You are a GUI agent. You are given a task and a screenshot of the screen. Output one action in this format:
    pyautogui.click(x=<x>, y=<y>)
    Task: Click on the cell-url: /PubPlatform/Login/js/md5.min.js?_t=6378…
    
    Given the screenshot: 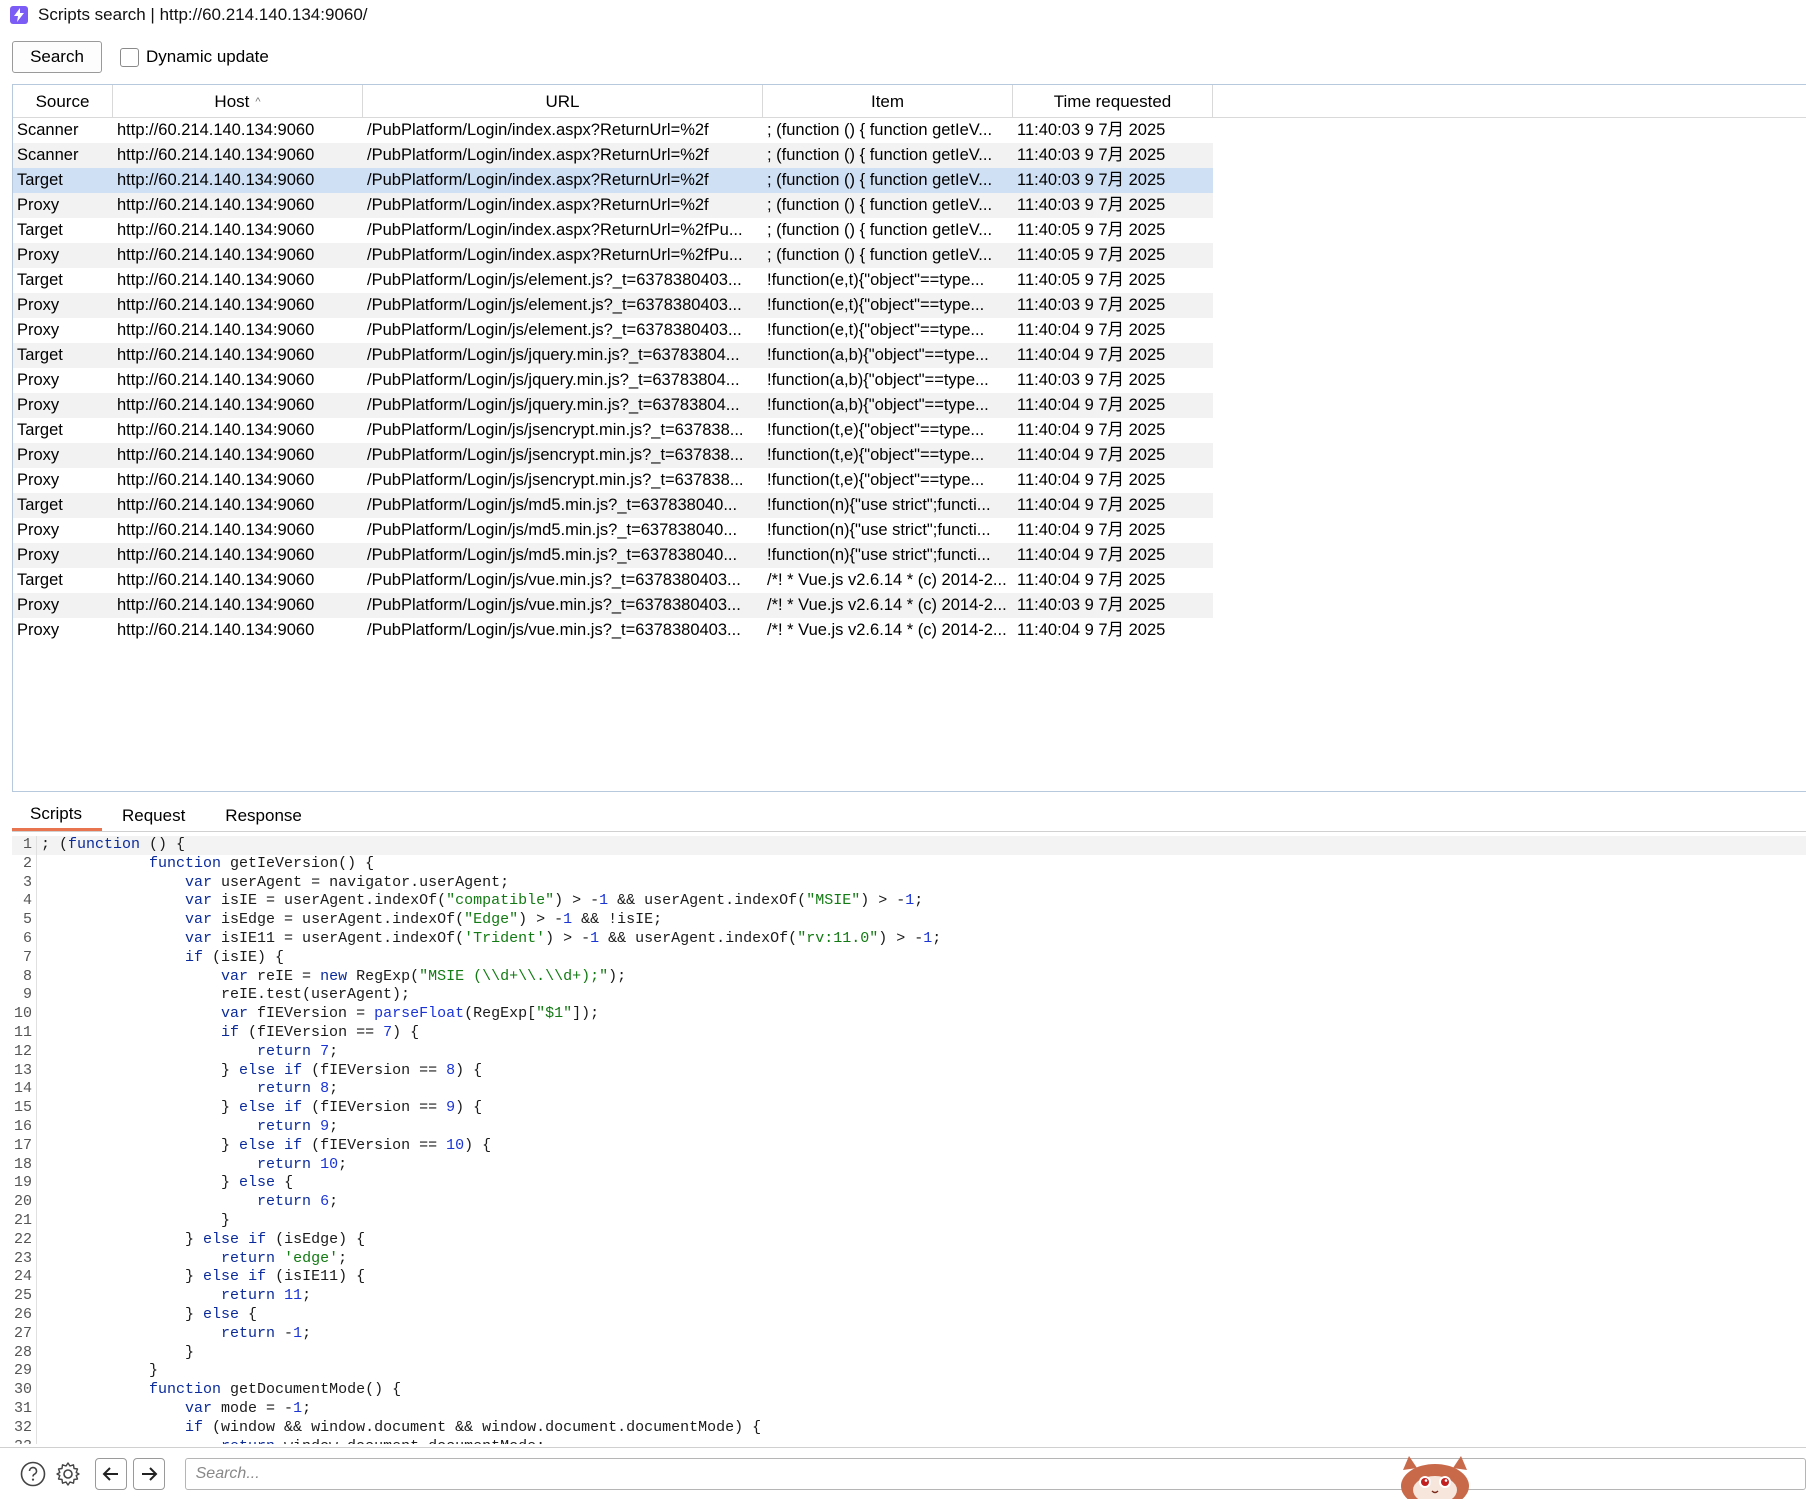 What is the action you would take?
    pyautogui.click(x=552, y=505)
    